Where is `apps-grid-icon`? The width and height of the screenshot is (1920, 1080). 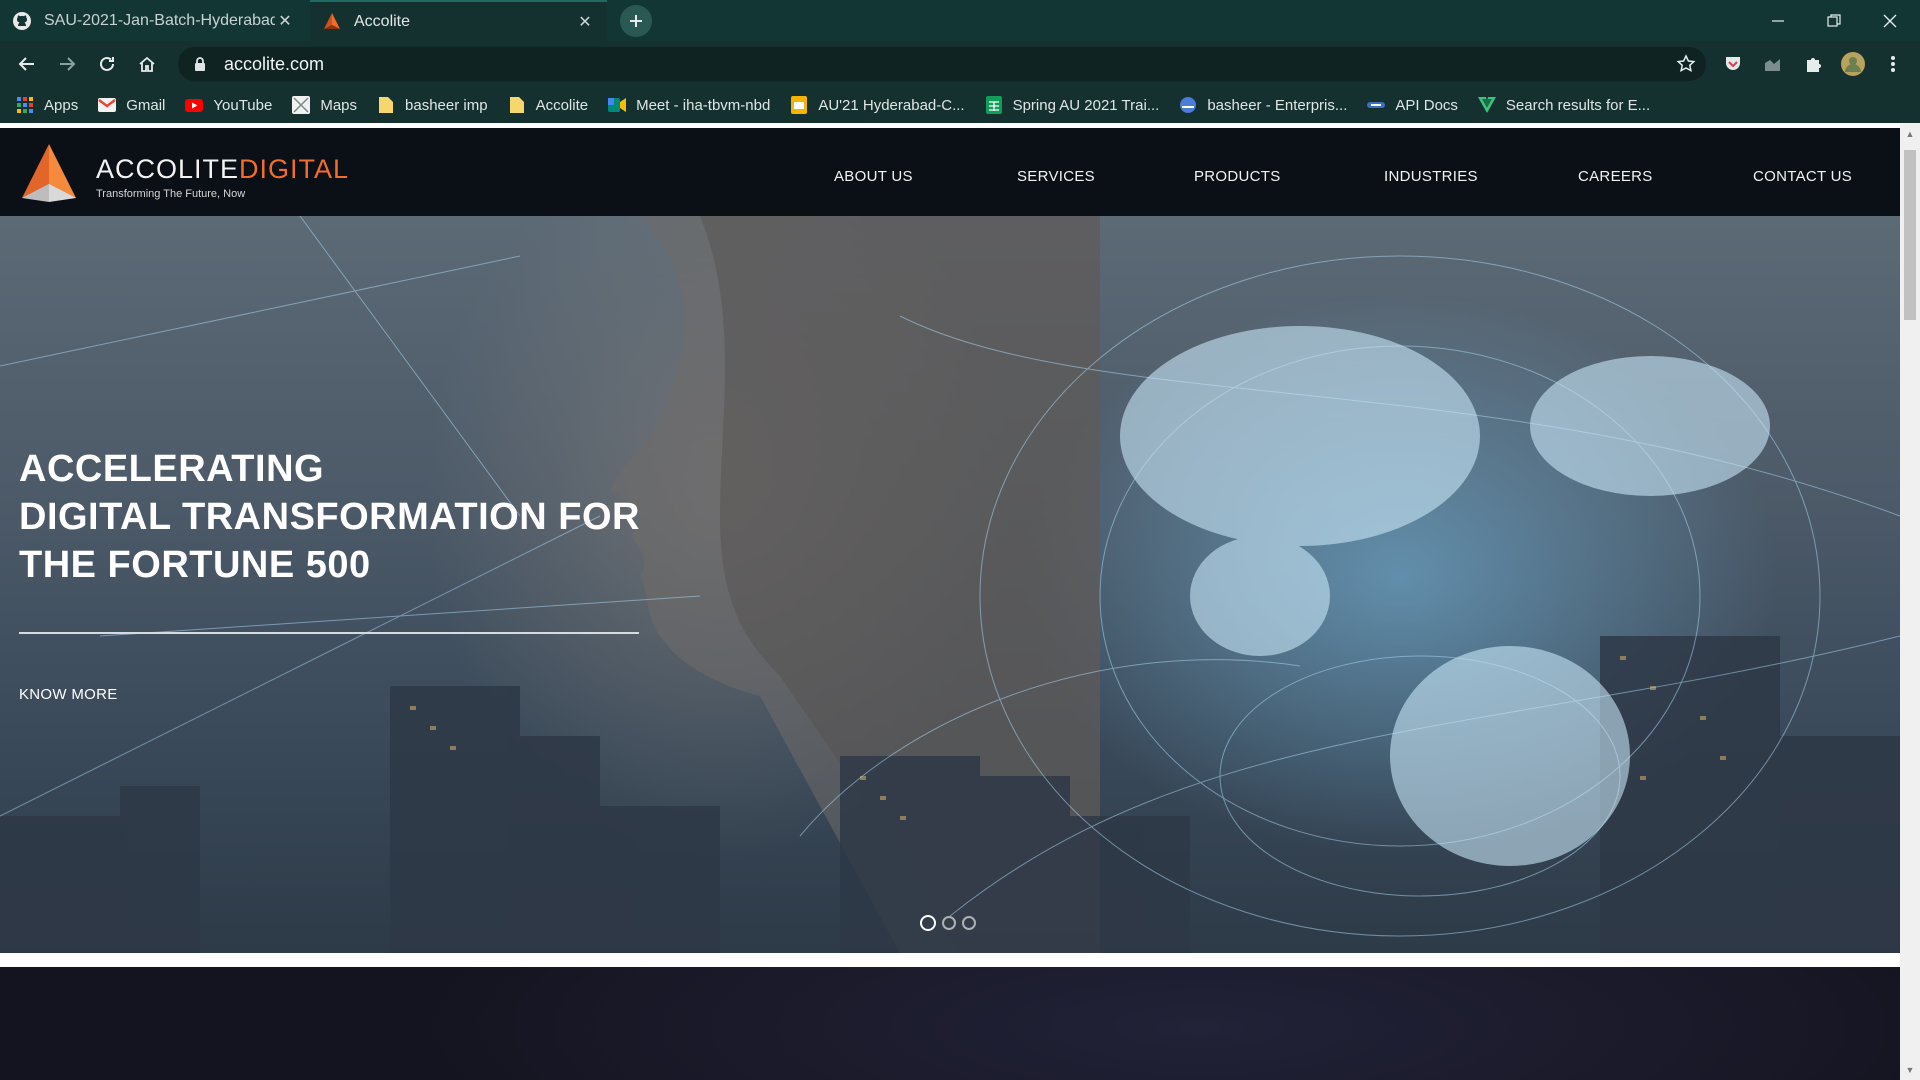
apps-grid-icon is located at coordinates (25, 105).